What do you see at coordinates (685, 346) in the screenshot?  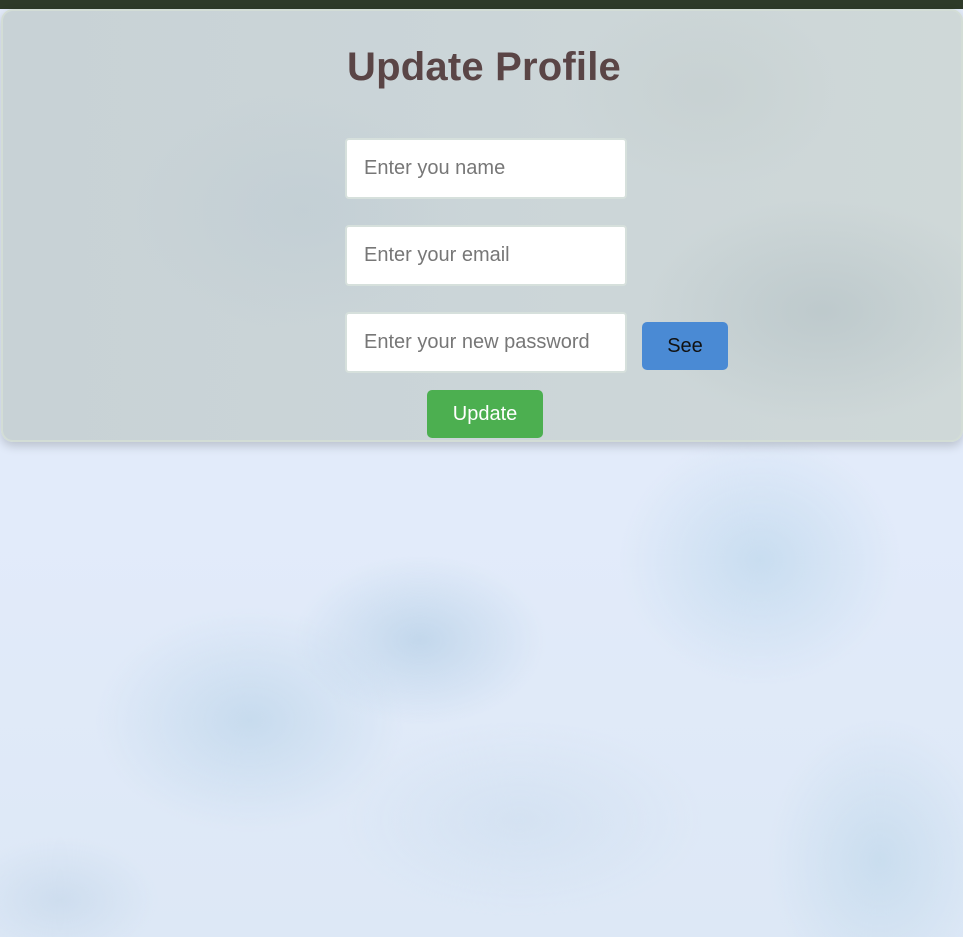 I see `see-password-button: See` at bounding box center [685, 346].